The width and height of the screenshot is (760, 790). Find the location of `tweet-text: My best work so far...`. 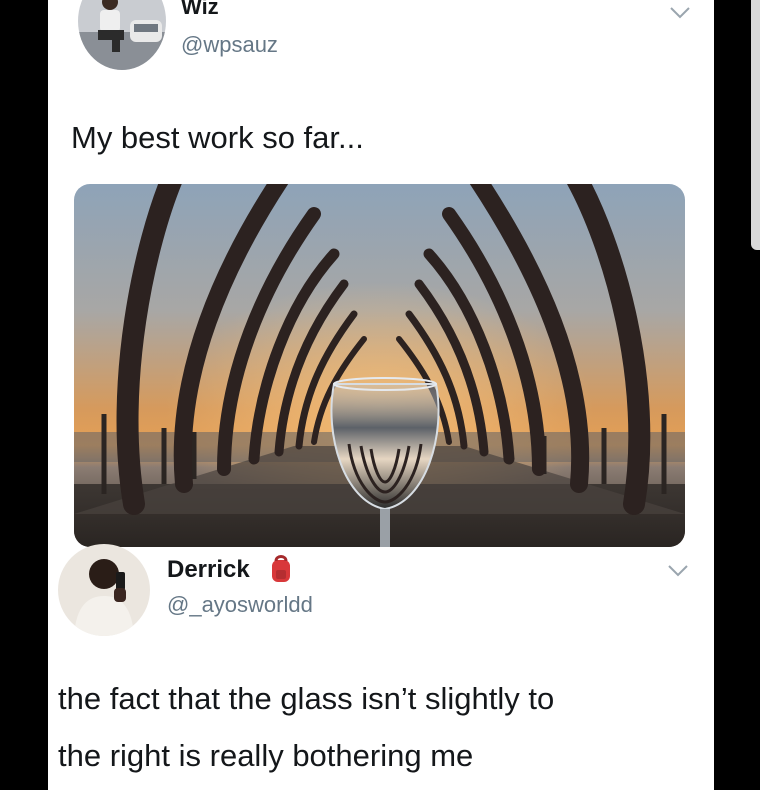

tweet-text: My best work so far... is located at coordinates (217, 137).